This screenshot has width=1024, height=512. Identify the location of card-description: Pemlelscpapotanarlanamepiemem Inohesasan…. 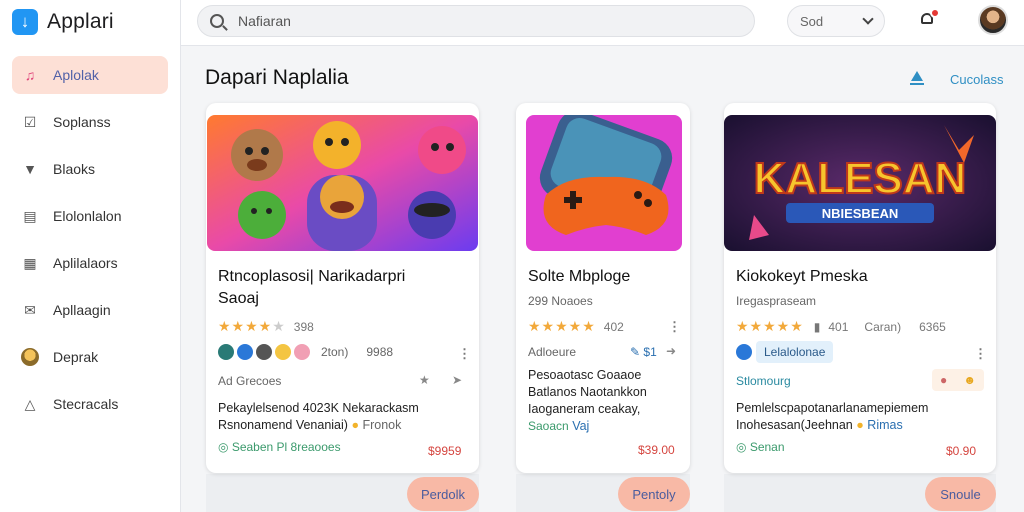
(832, 416).